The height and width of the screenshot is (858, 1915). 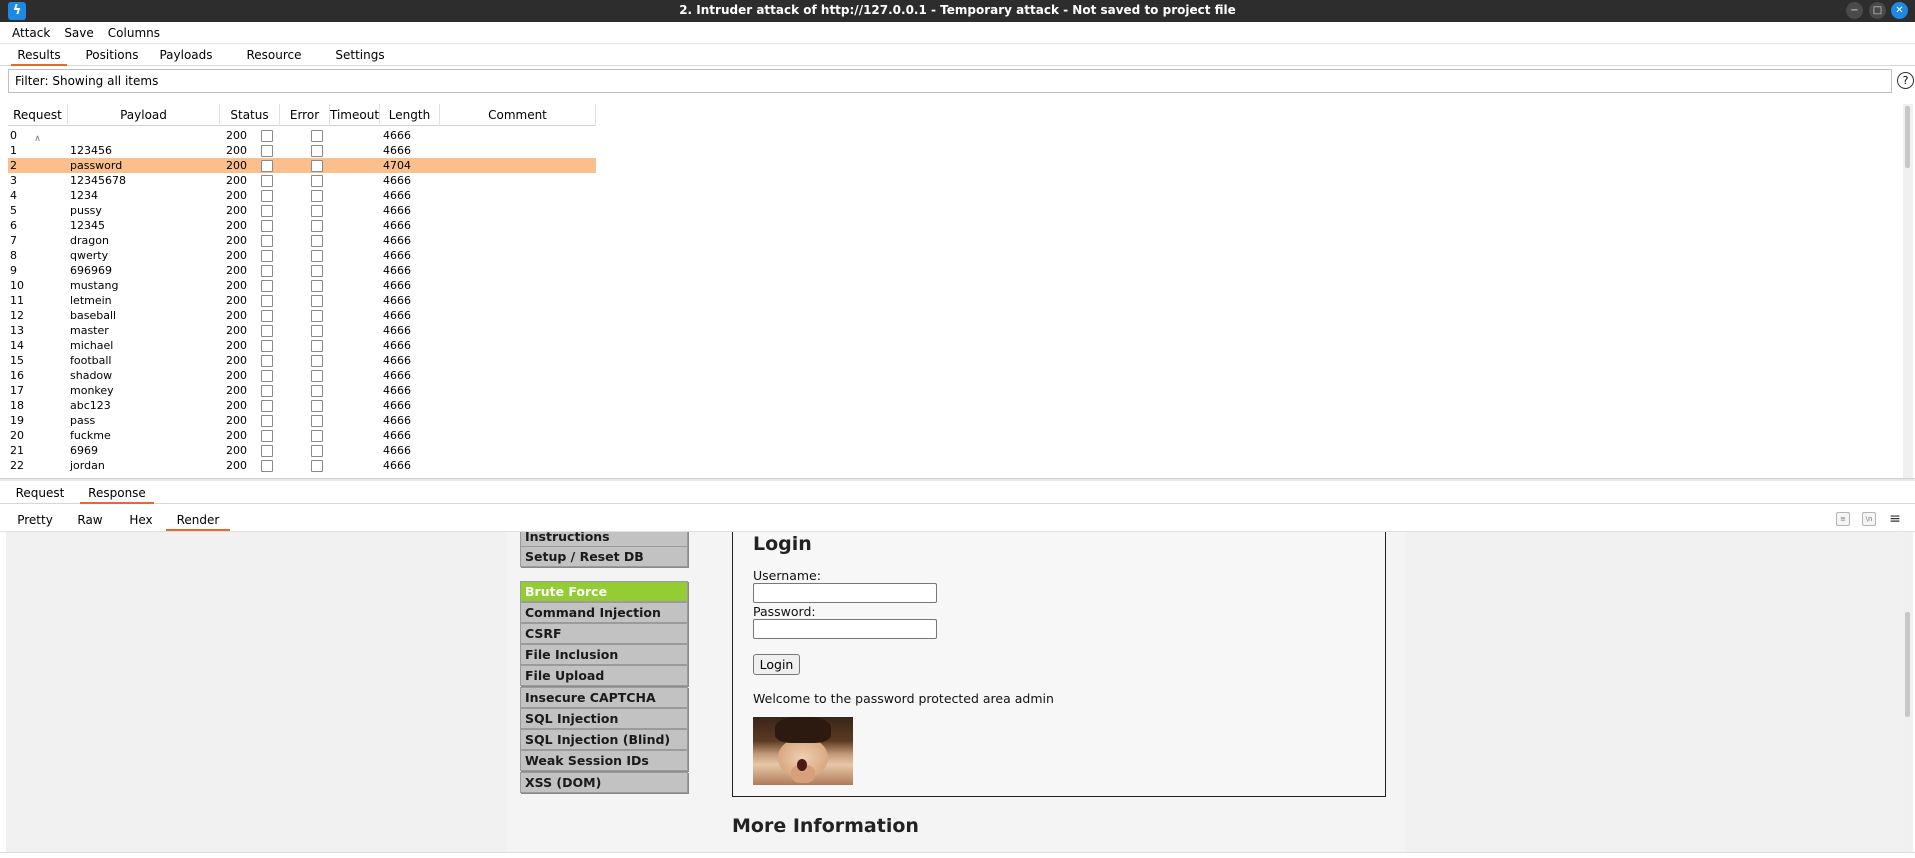 What do you see at coordinates (355, 115) in the screenshot?
I see `column-header-timeout: Timeout` at bounding box center [355, 115].